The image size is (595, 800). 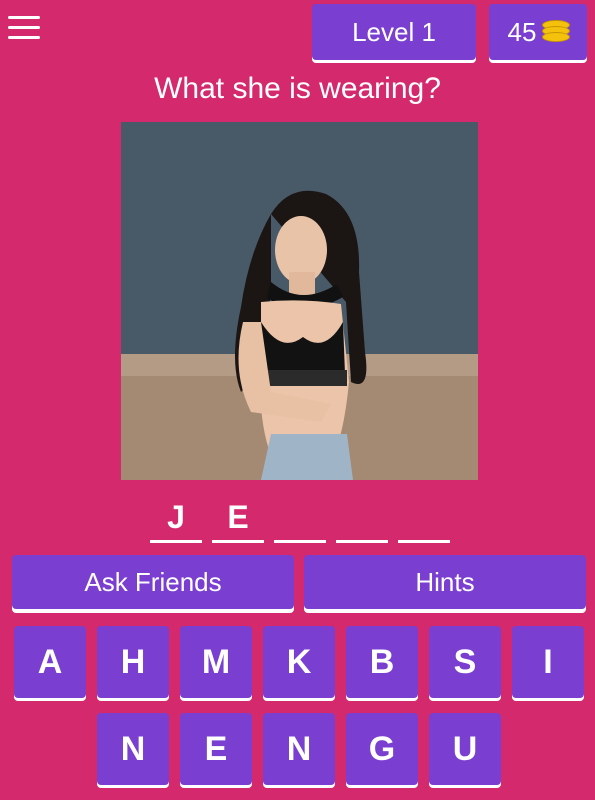 I want to click on level-label: Level 1, so click(x=394, y=31).